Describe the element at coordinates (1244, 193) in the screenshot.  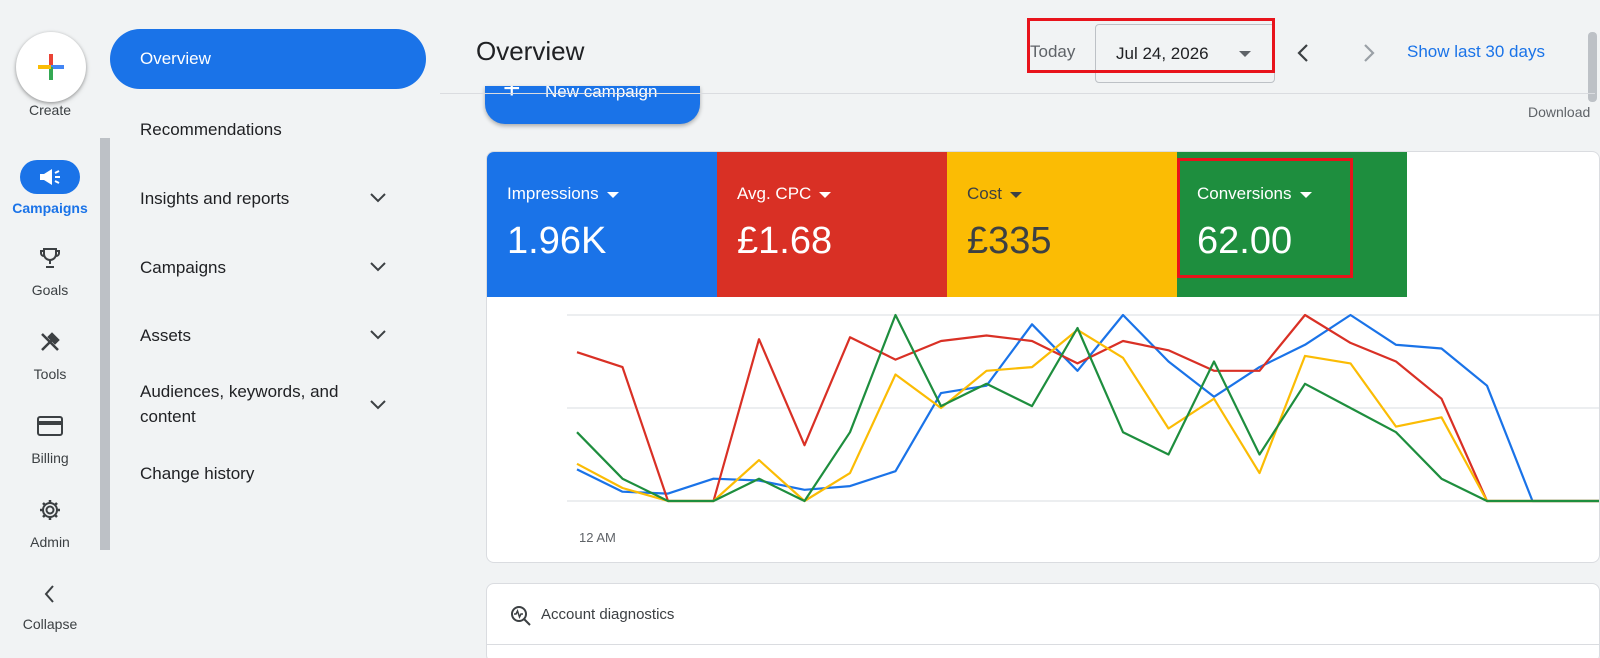
I see `metric-name: Conversions` at that location.